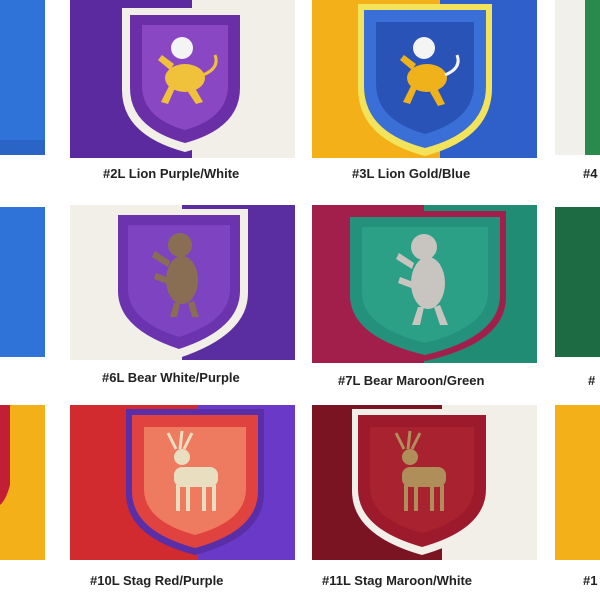 The image size is (600, 600). I want to click on flag-10l-stag-red-purple, so click(182, 482).